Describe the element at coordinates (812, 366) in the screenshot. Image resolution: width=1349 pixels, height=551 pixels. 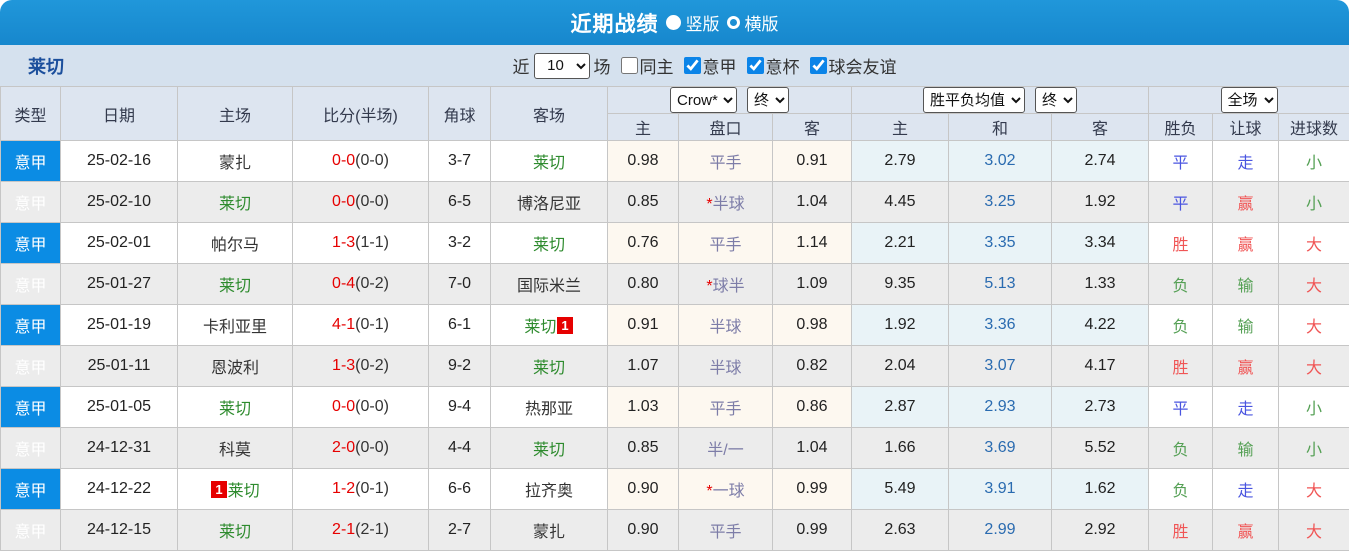
I see `asian-away-odds-cell: 0.82` at that location.